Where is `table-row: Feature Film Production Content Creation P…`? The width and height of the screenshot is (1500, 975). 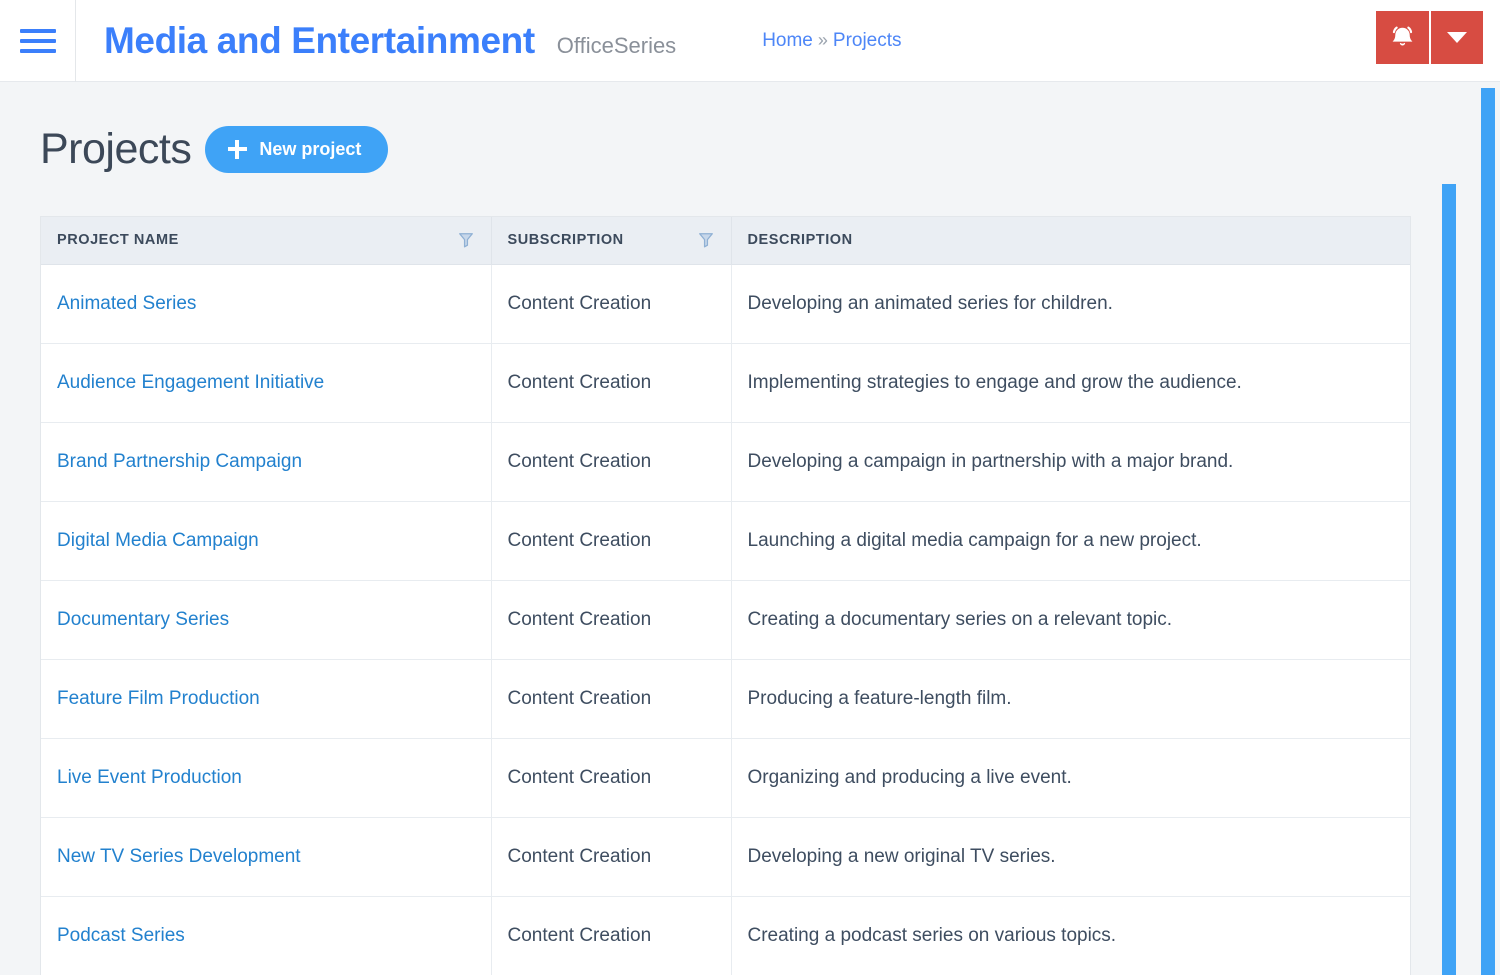 table-row: Feature Film Production Content Creation P… is located at coordinates (725, 699).